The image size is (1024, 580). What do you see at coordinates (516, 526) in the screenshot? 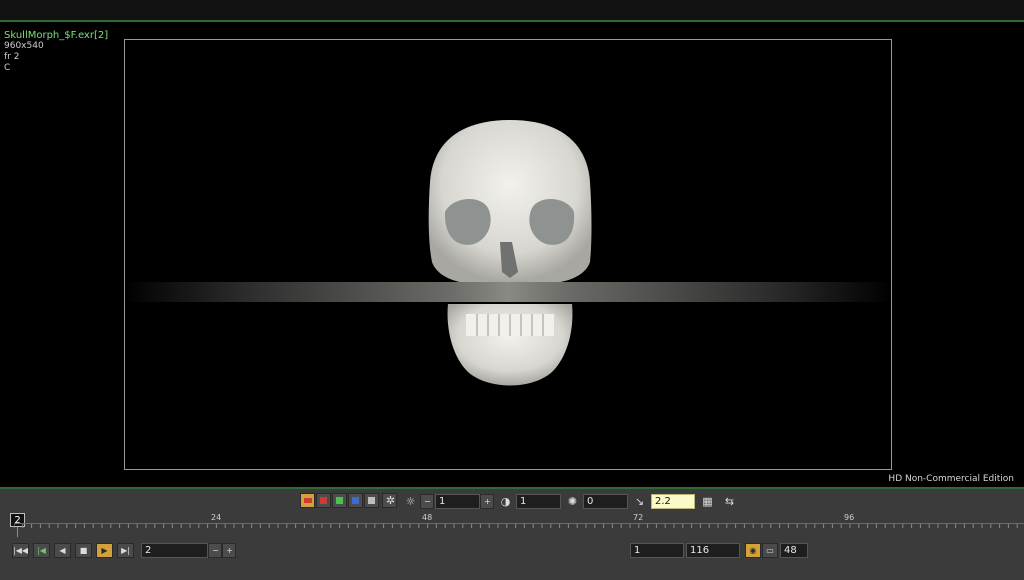
I see `timeline-ticks` at bounding box center [516, 526].